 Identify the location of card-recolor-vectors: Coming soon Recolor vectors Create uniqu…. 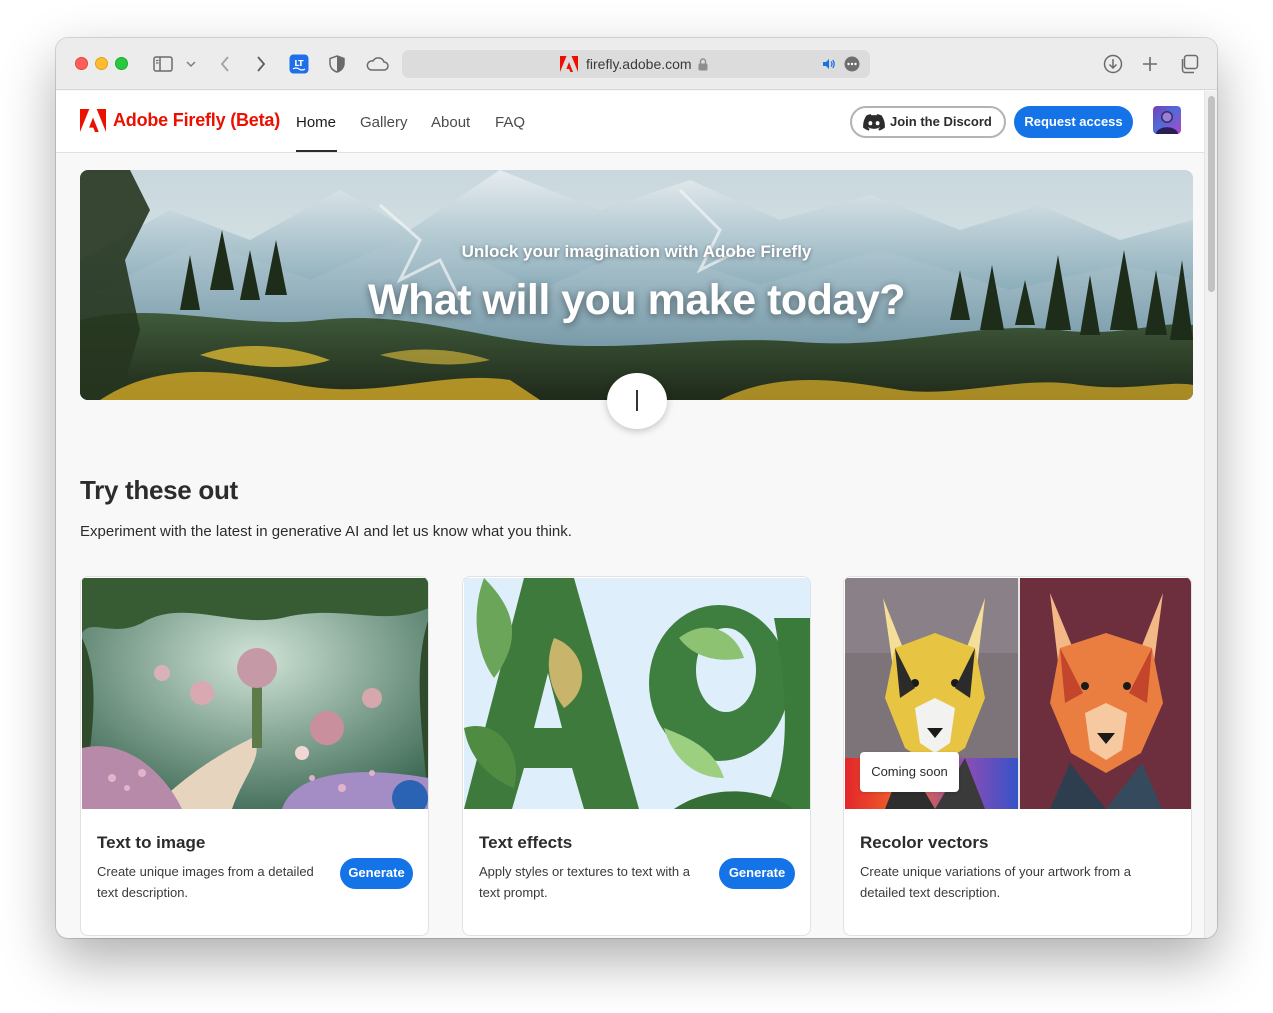
(1017, 756).